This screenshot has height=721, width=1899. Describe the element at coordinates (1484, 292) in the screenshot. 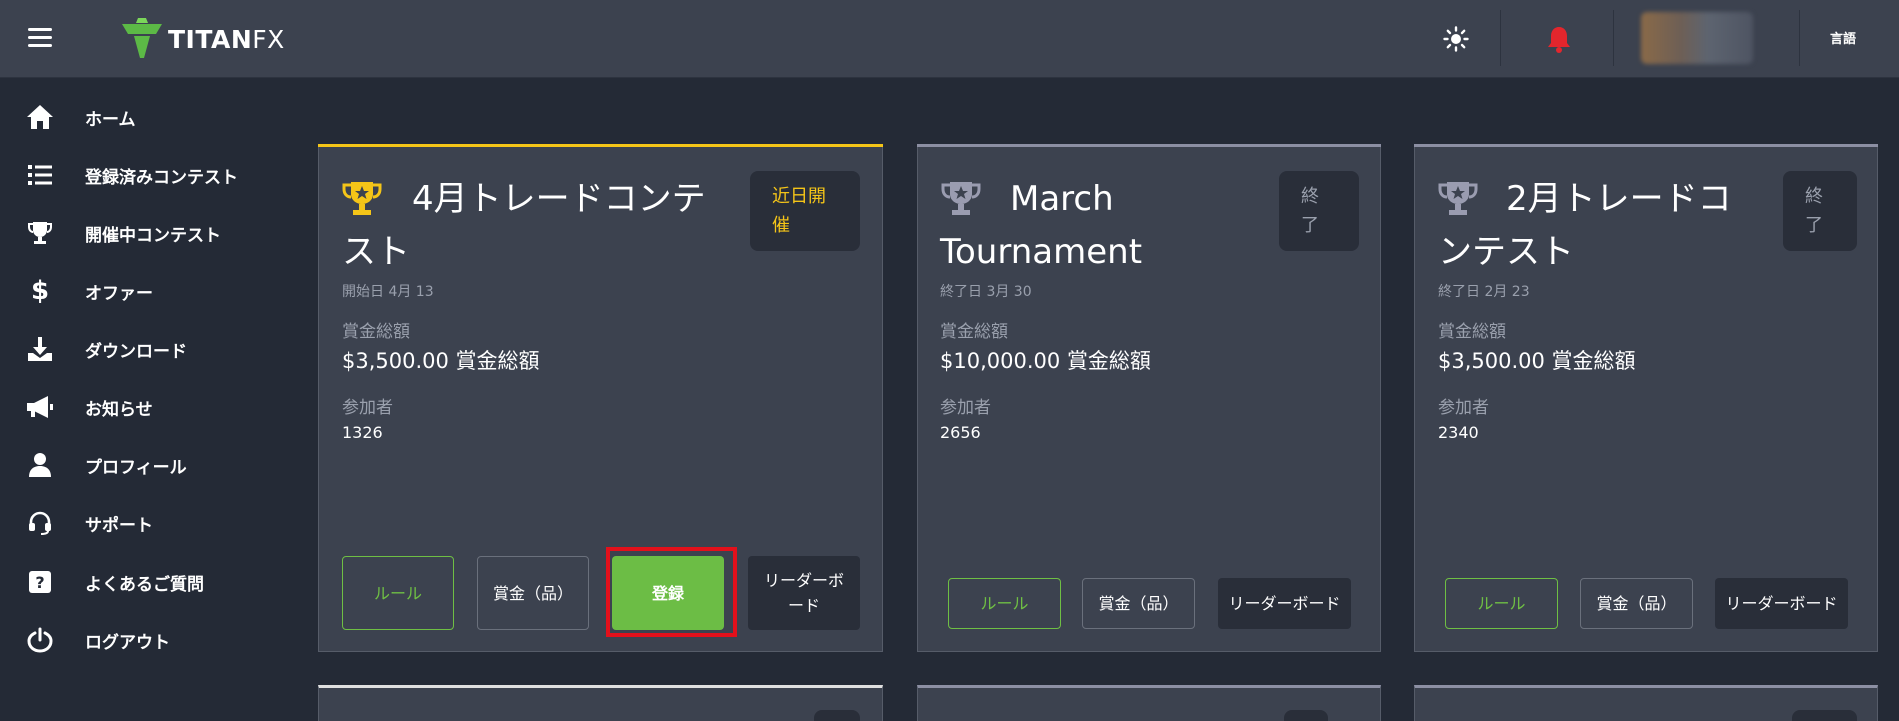

I see `contest-date: 終了日 2月 23` at that location.